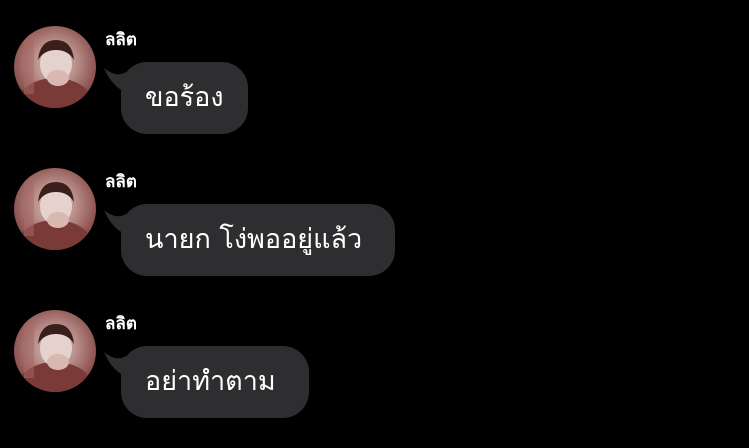 This screenshot has height=448, width=749. Describe the element at coordinates (215, 382) in the screenshot. I see `message-bubble: อย่าทำตาม` at that location.